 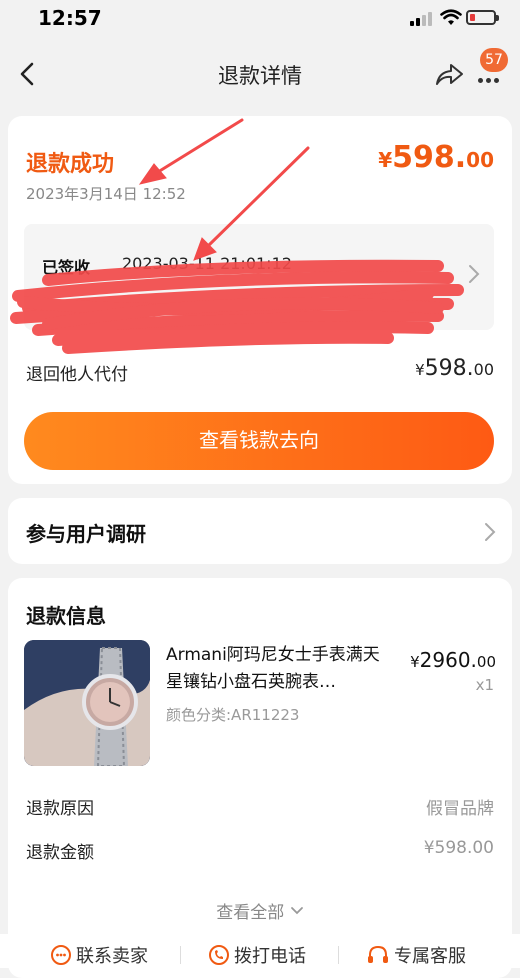 What do you see at coordinates (490, 532) in the screenshot?
I see `chevron-right-icon` at bounding box center [490, 532].